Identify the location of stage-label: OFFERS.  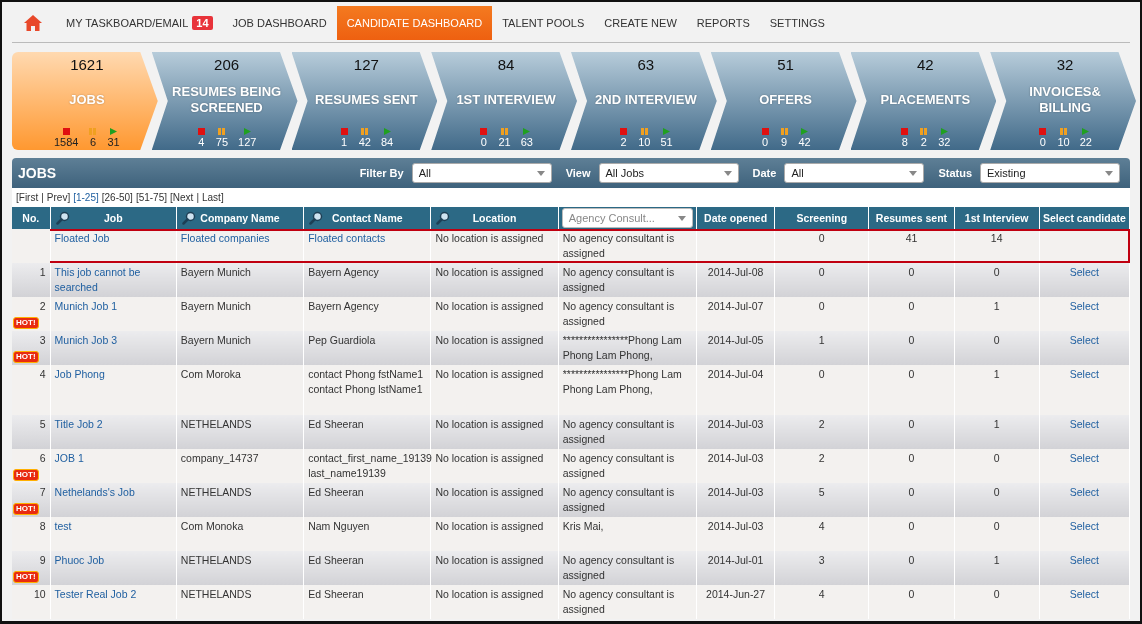
(785, 100).